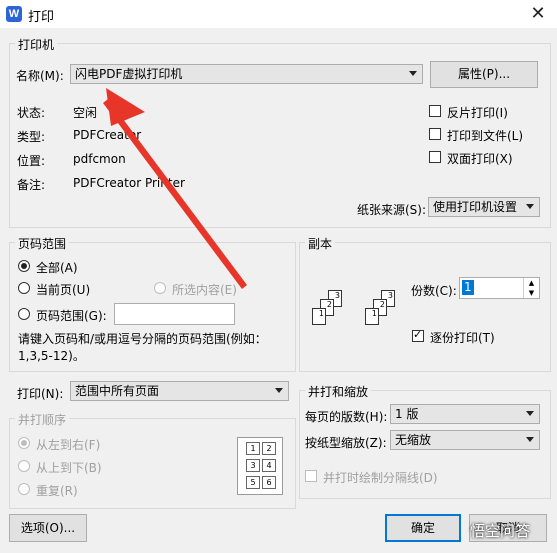 This screenshot has width=557, height=553. Describe the element at coordinates (475, 207) in the screenshot. I see `paper-source-value: 使用打印机设置` at that location.